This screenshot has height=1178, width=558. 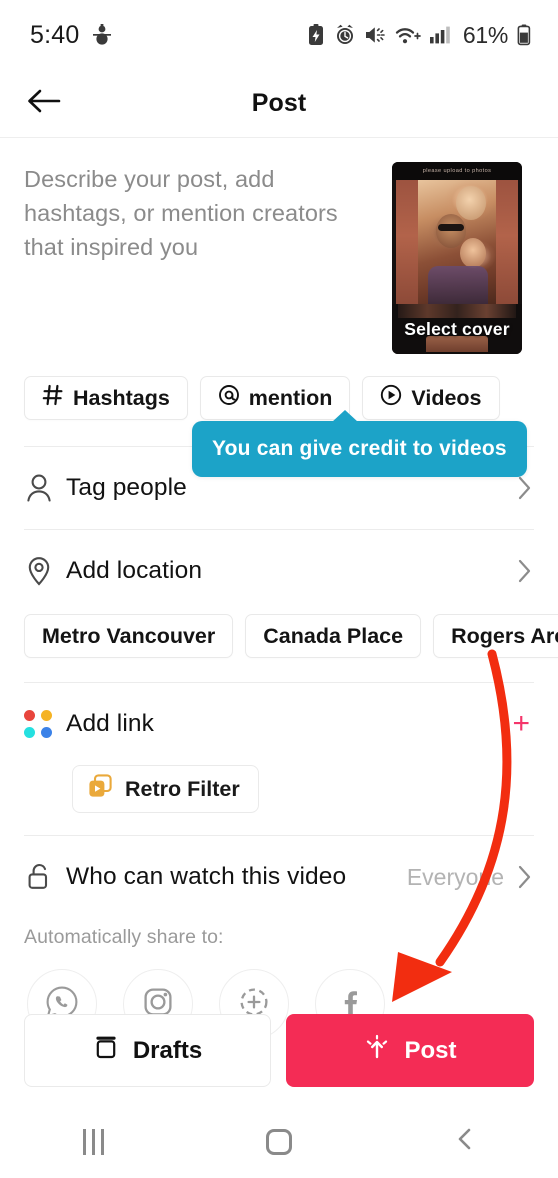 What do you see at coordinates (457, 242) in the screenshot?
I see `cover-photo` at bounding box center [457, 242].